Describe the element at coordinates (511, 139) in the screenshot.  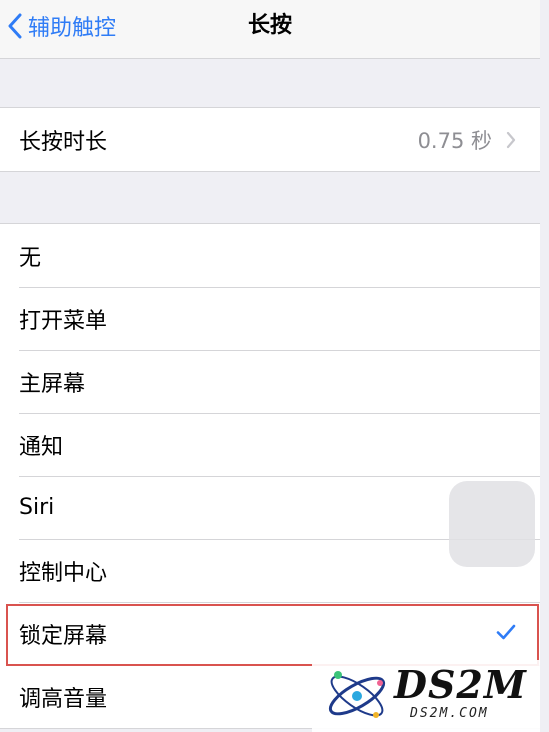
I see `chevron-right-icon` at that location.